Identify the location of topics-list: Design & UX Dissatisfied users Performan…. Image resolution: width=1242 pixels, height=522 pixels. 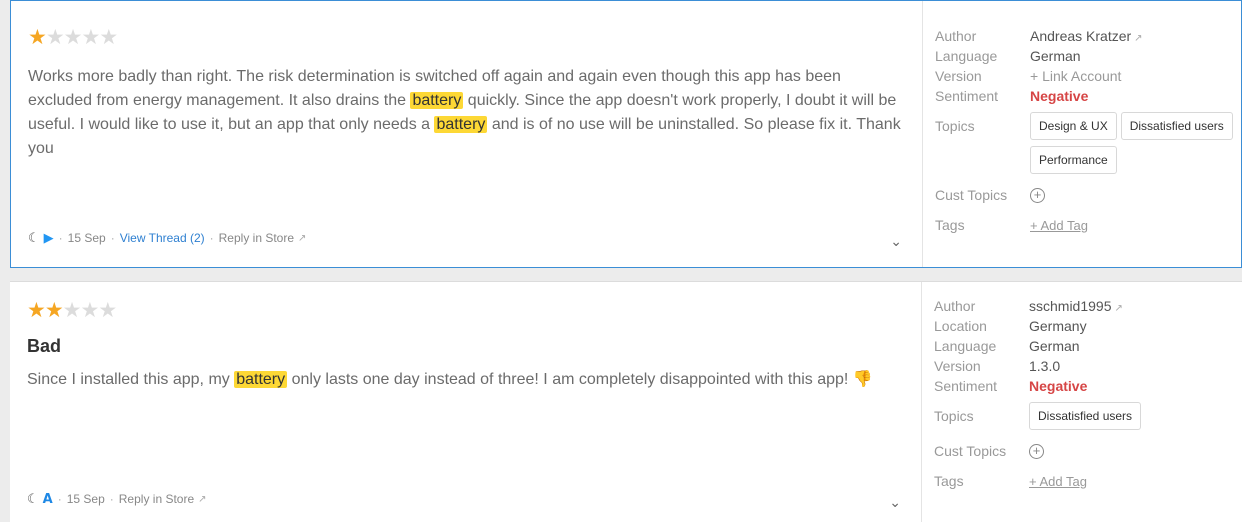
(1136, 143).